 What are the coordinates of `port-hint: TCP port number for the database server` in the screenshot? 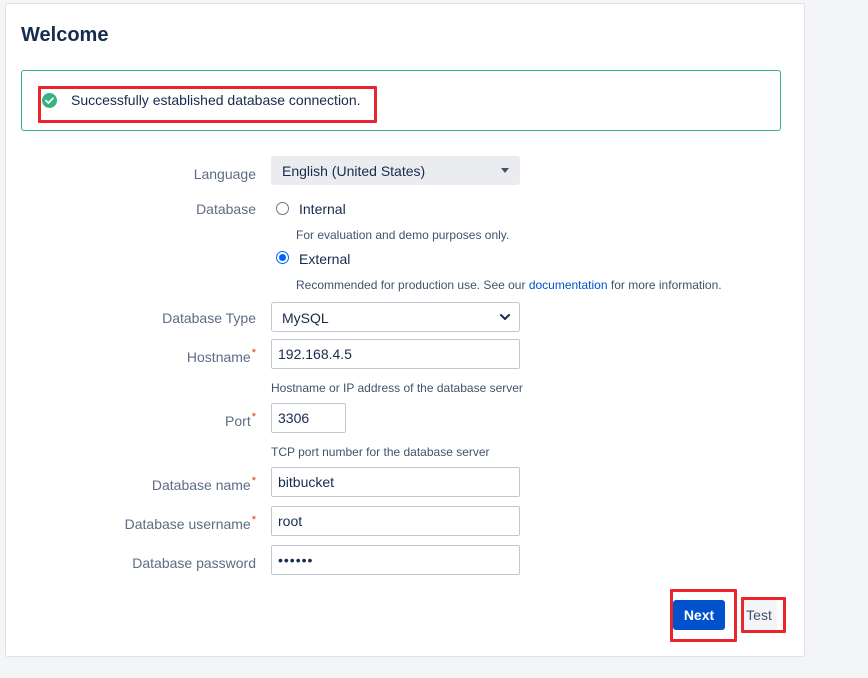 It's located at (380, 452).